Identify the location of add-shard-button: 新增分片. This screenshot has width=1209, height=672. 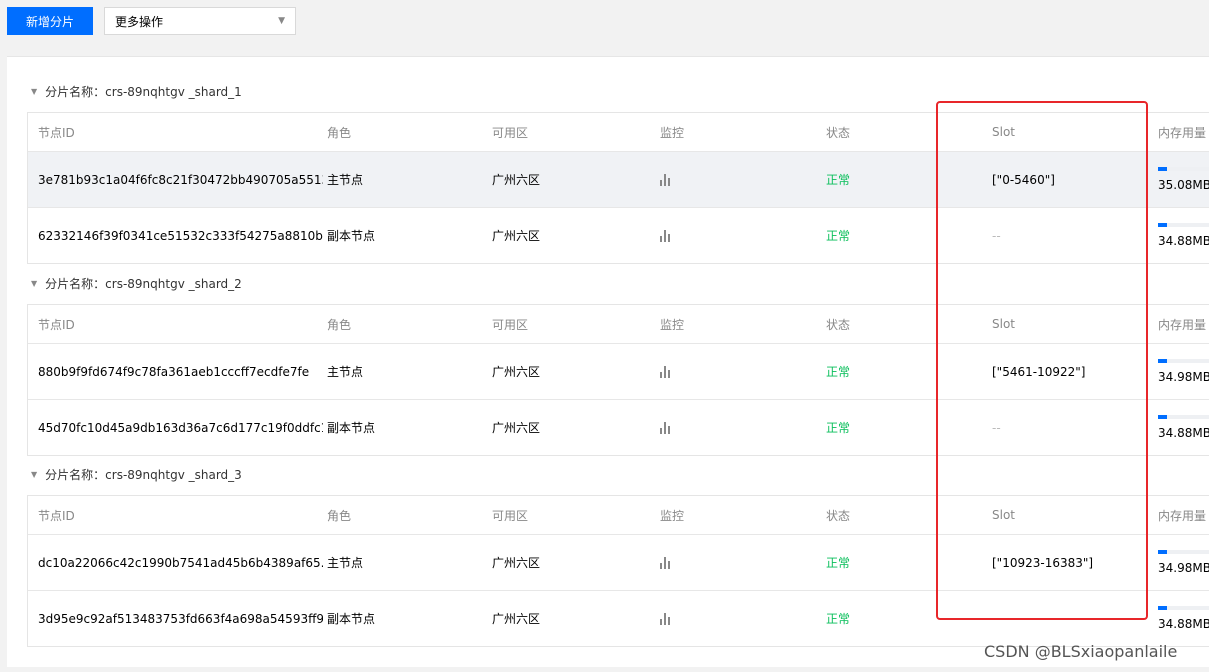
(50, 21).